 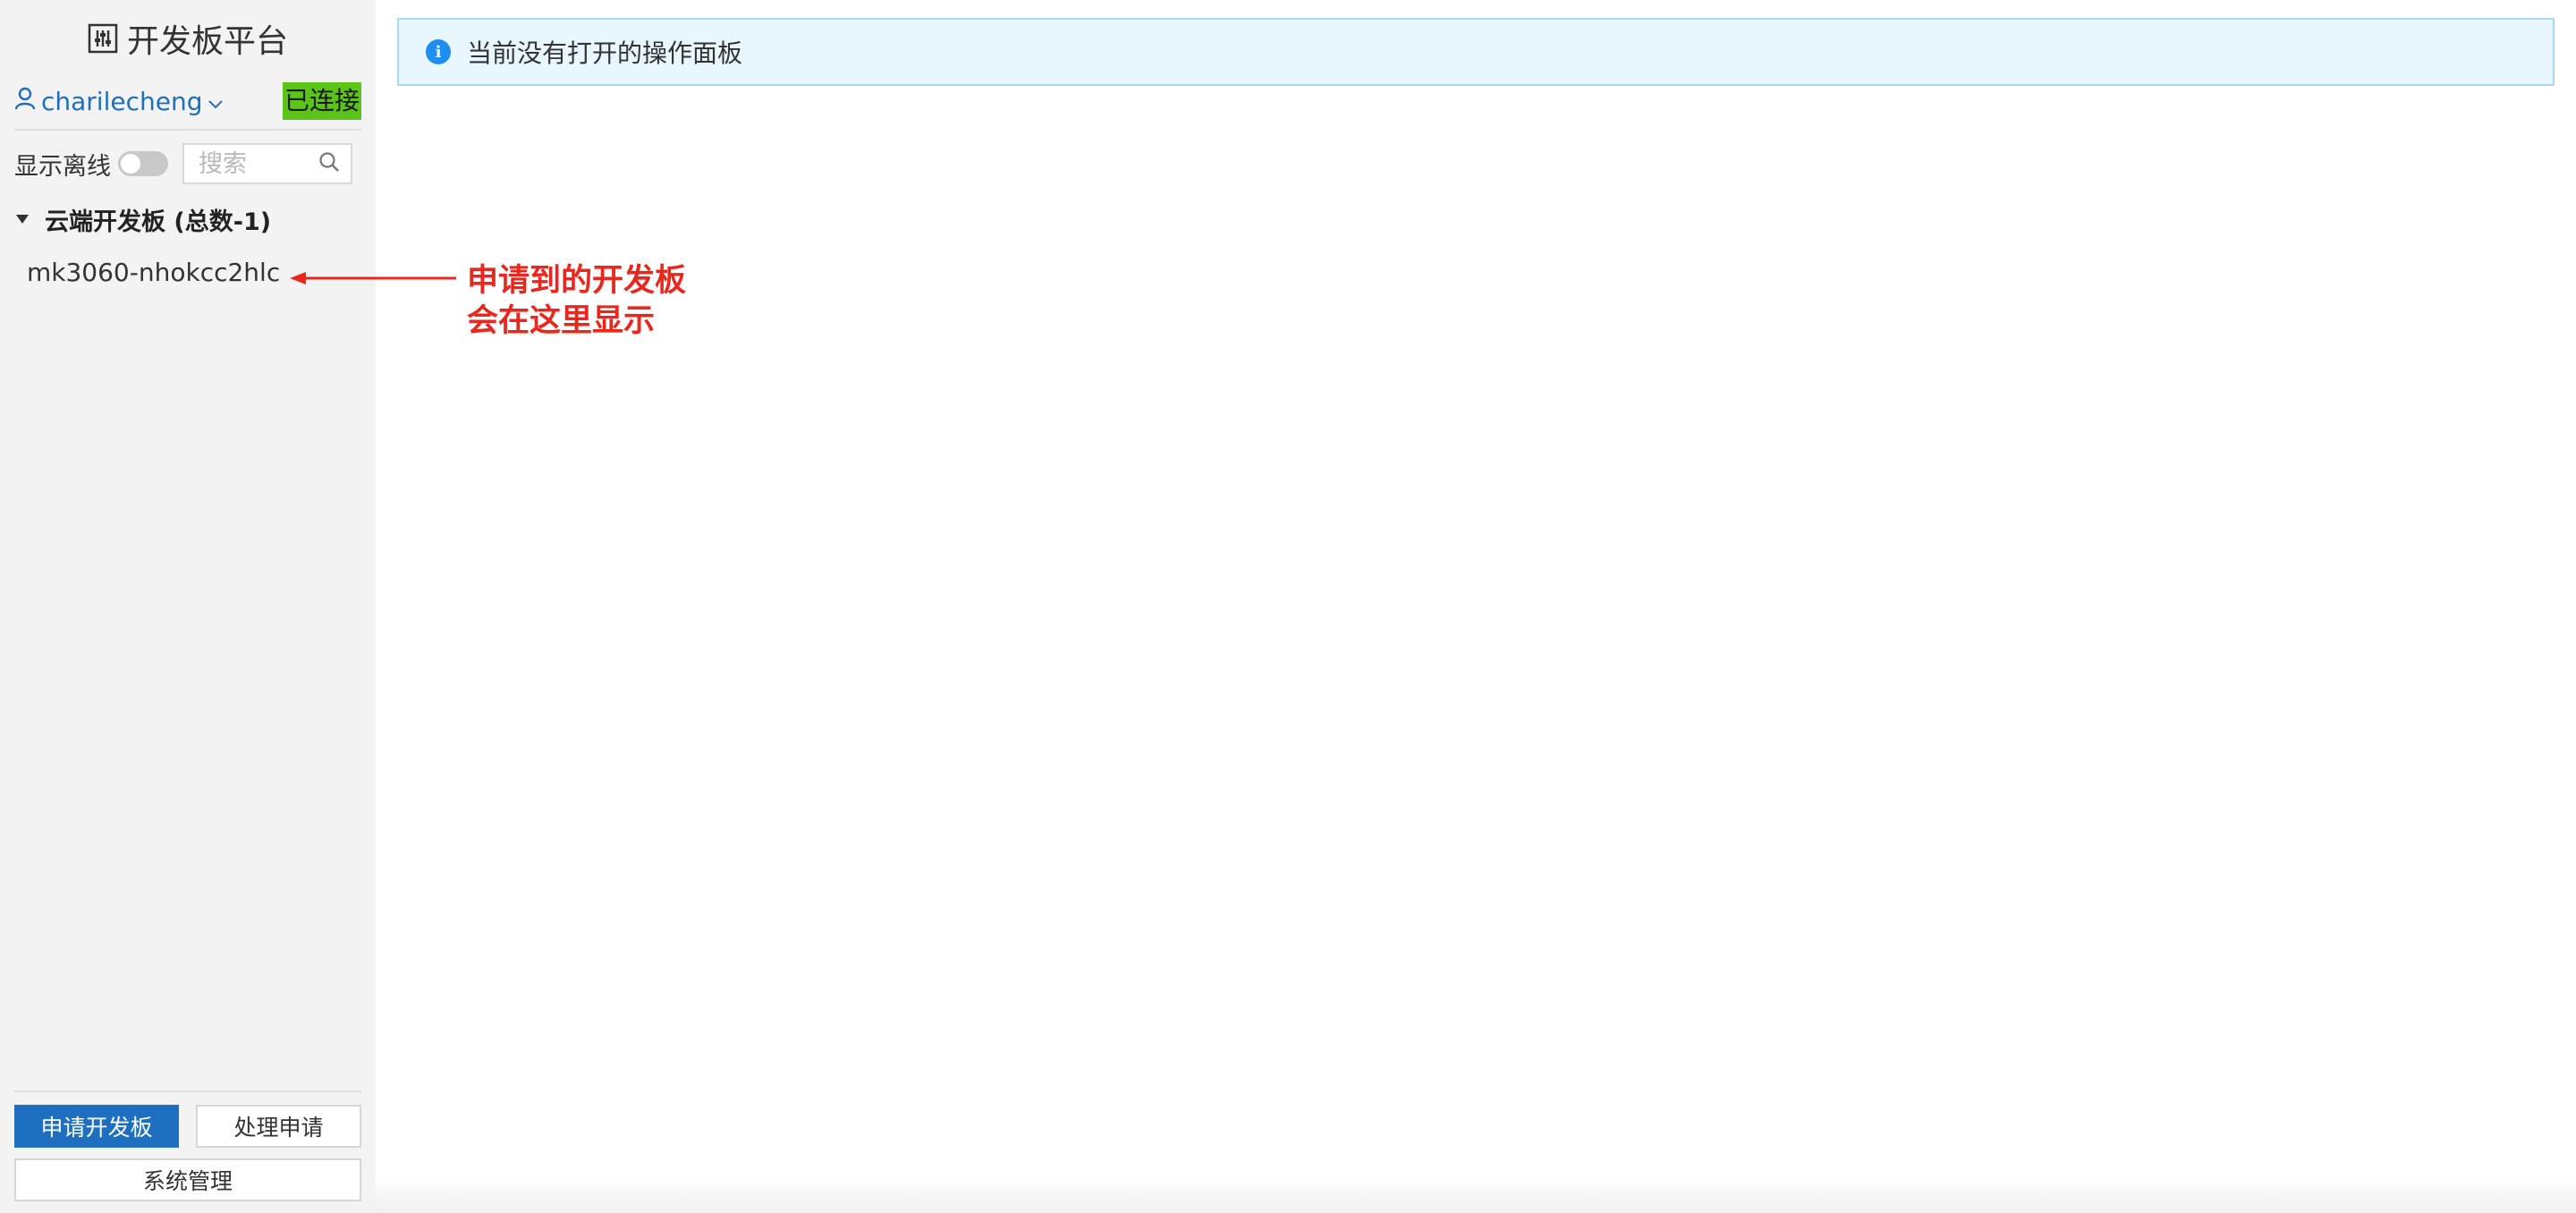 I want to click on show-offline-toggle, so click(x=143, y=163).